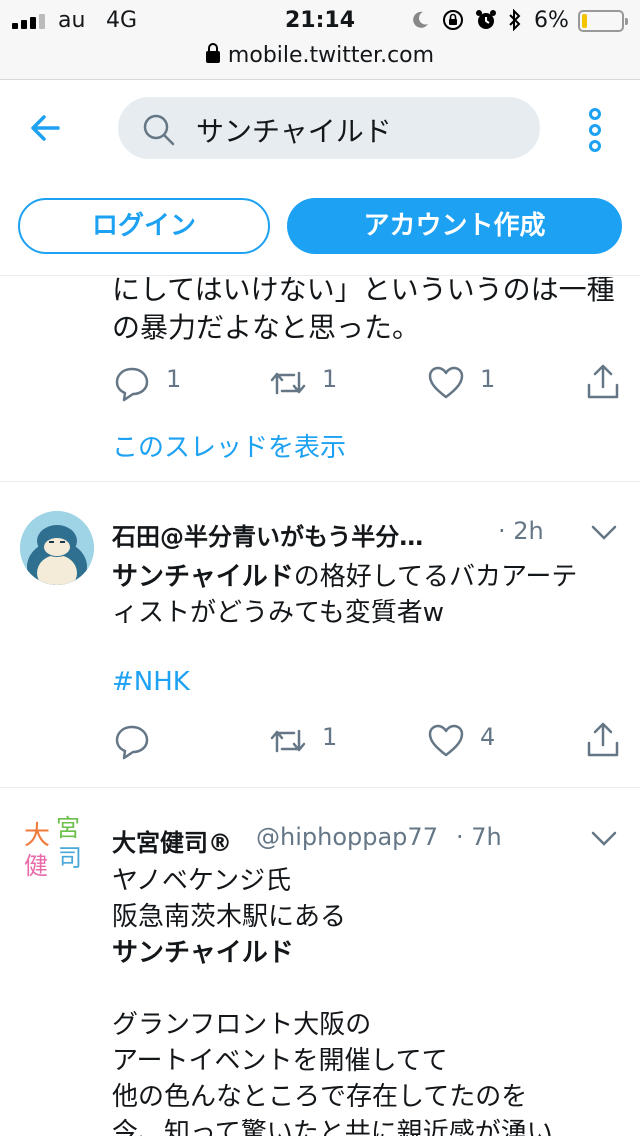 The width and height of the screenshot is (640, 1136). What do you see at coordinates (521, 531) in the screenshot?
I see `tweet-time: · 2h` at bounding box center [521, 531].